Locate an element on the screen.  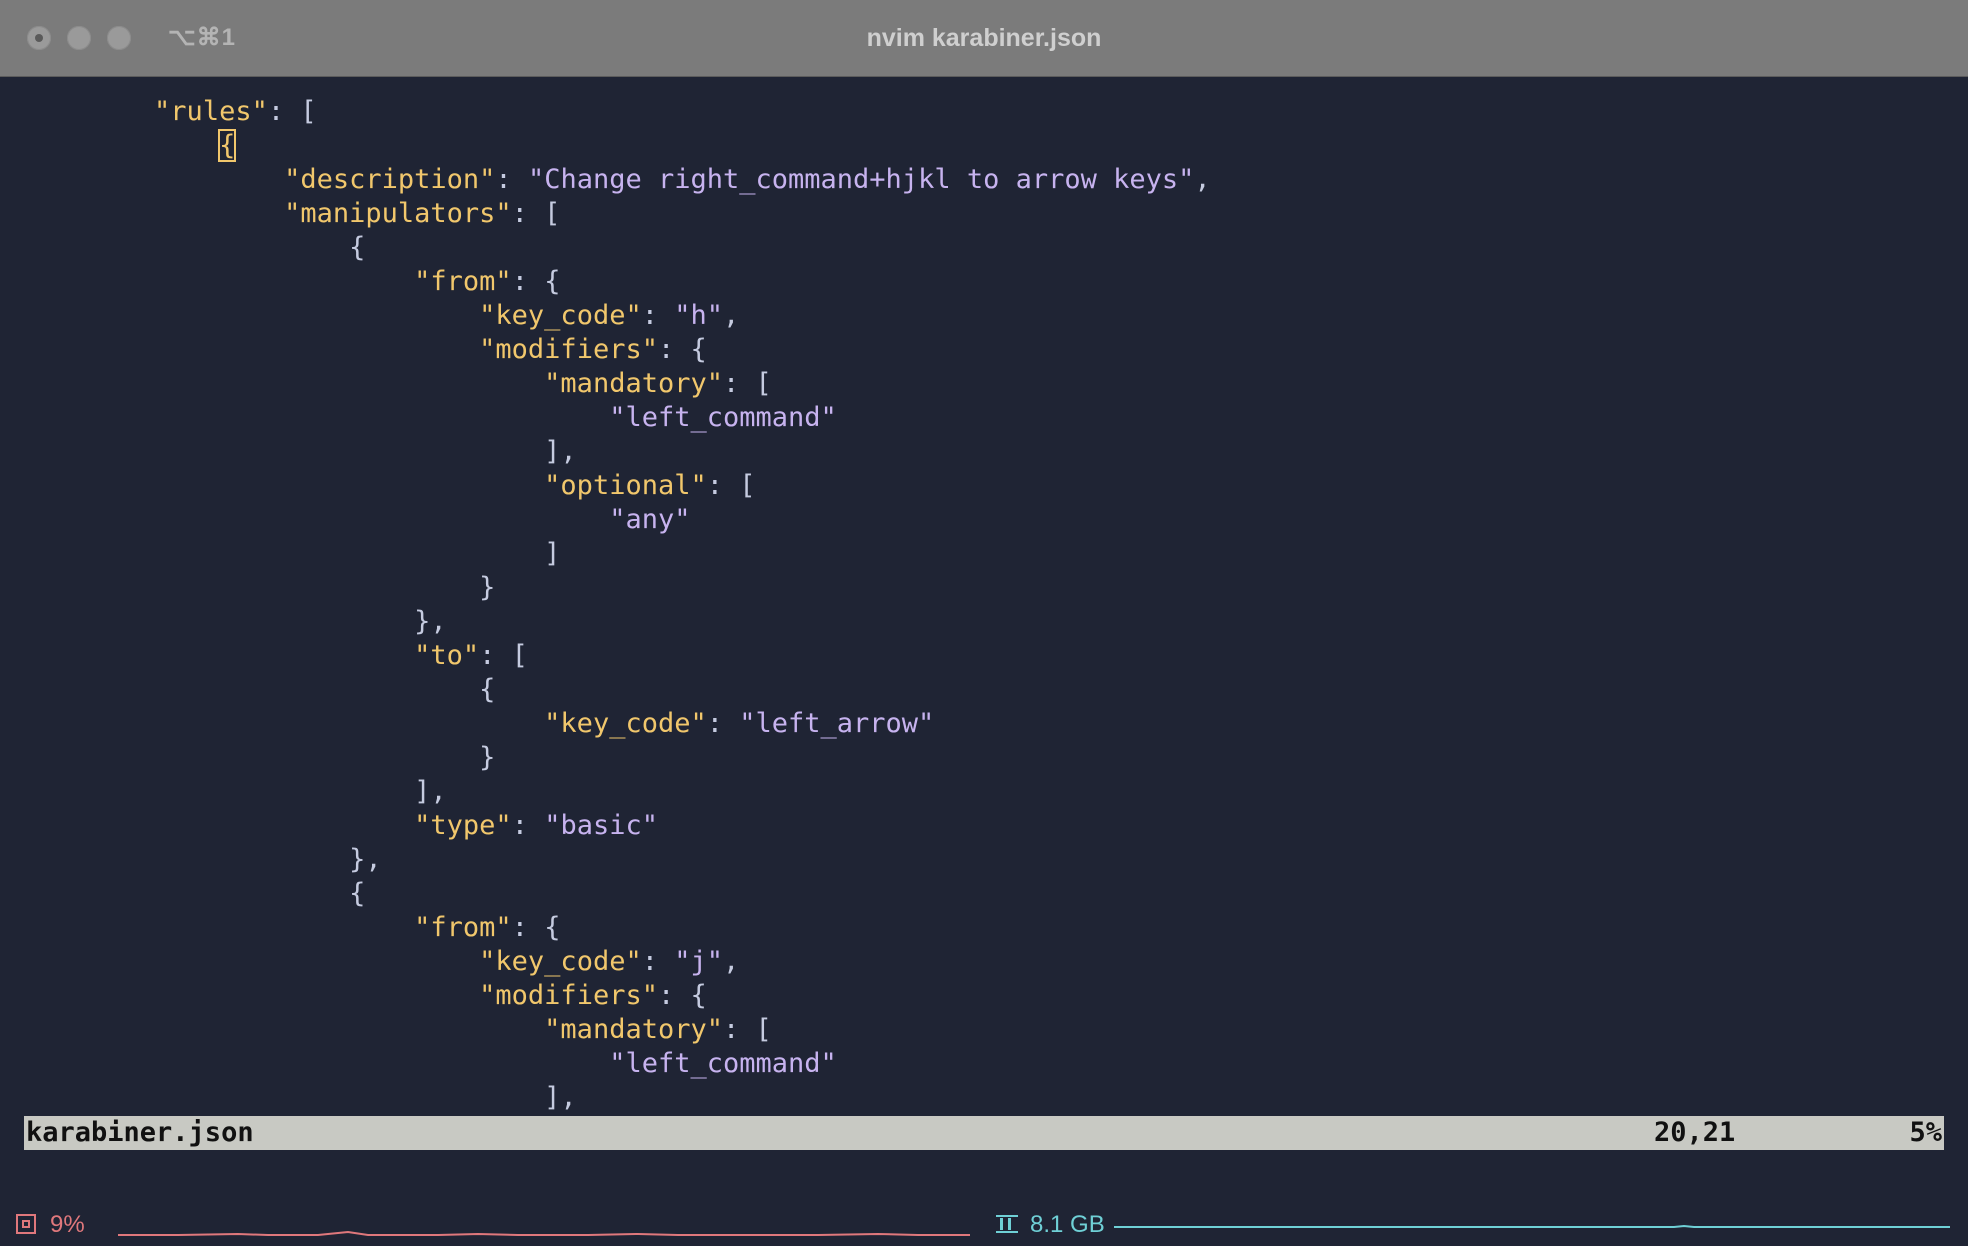
code-line: "key_code": "j", is located at coordinates (984, 962).